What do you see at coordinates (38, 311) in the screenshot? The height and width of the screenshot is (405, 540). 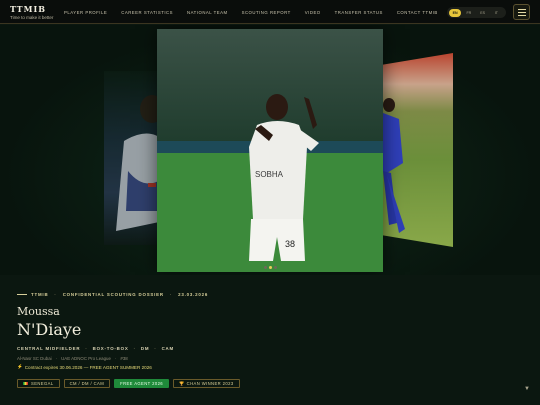 I see `player-first-name: Moussa` at bounding box center [38, 311].